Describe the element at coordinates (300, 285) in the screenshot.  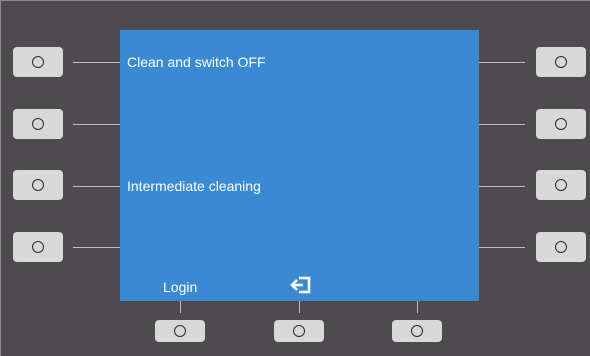
I see `logout-icon` at that location.